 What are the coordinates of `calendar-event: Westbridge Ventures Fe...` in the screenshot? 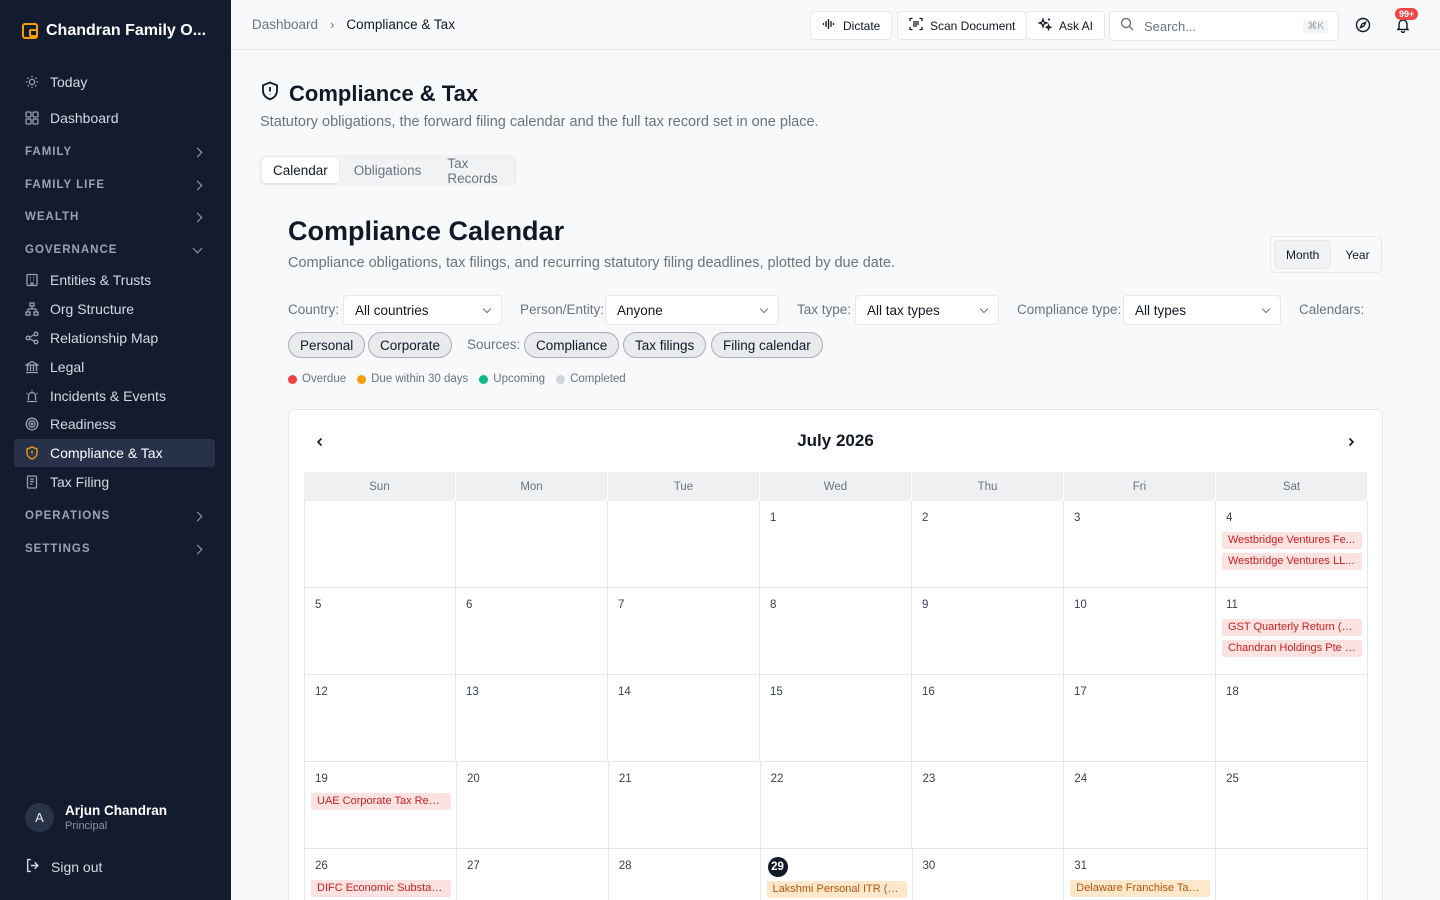 It's located at (1292, 540).